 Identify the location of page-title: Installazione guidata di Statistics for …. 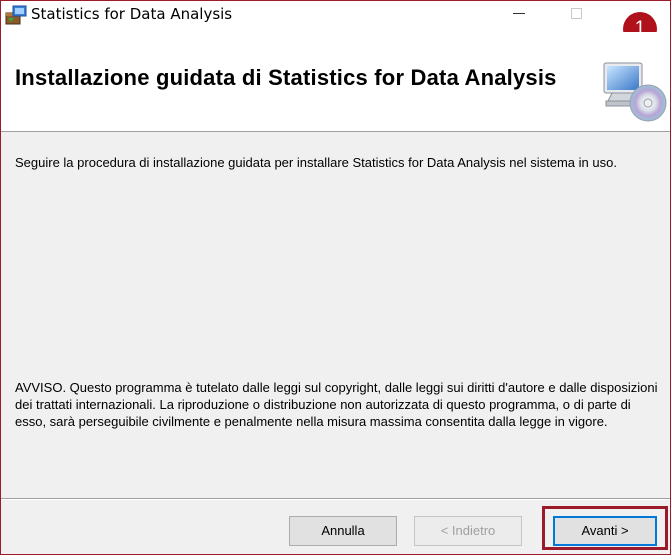
(286, 77).